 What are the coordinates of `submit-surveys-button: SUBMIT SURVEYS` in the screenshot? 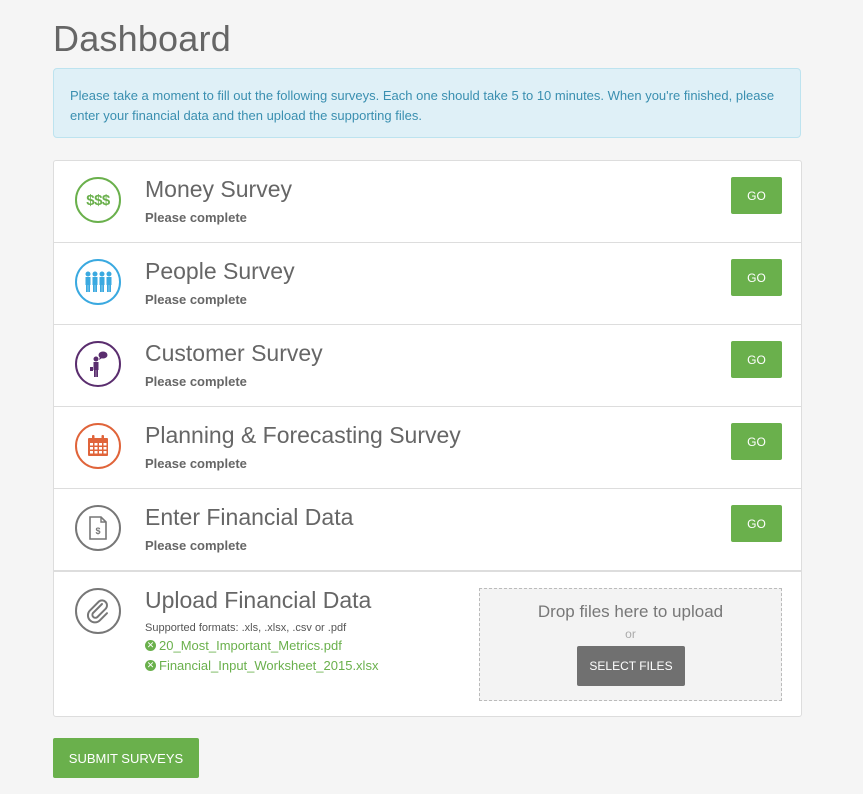 It's located at (126, 758).